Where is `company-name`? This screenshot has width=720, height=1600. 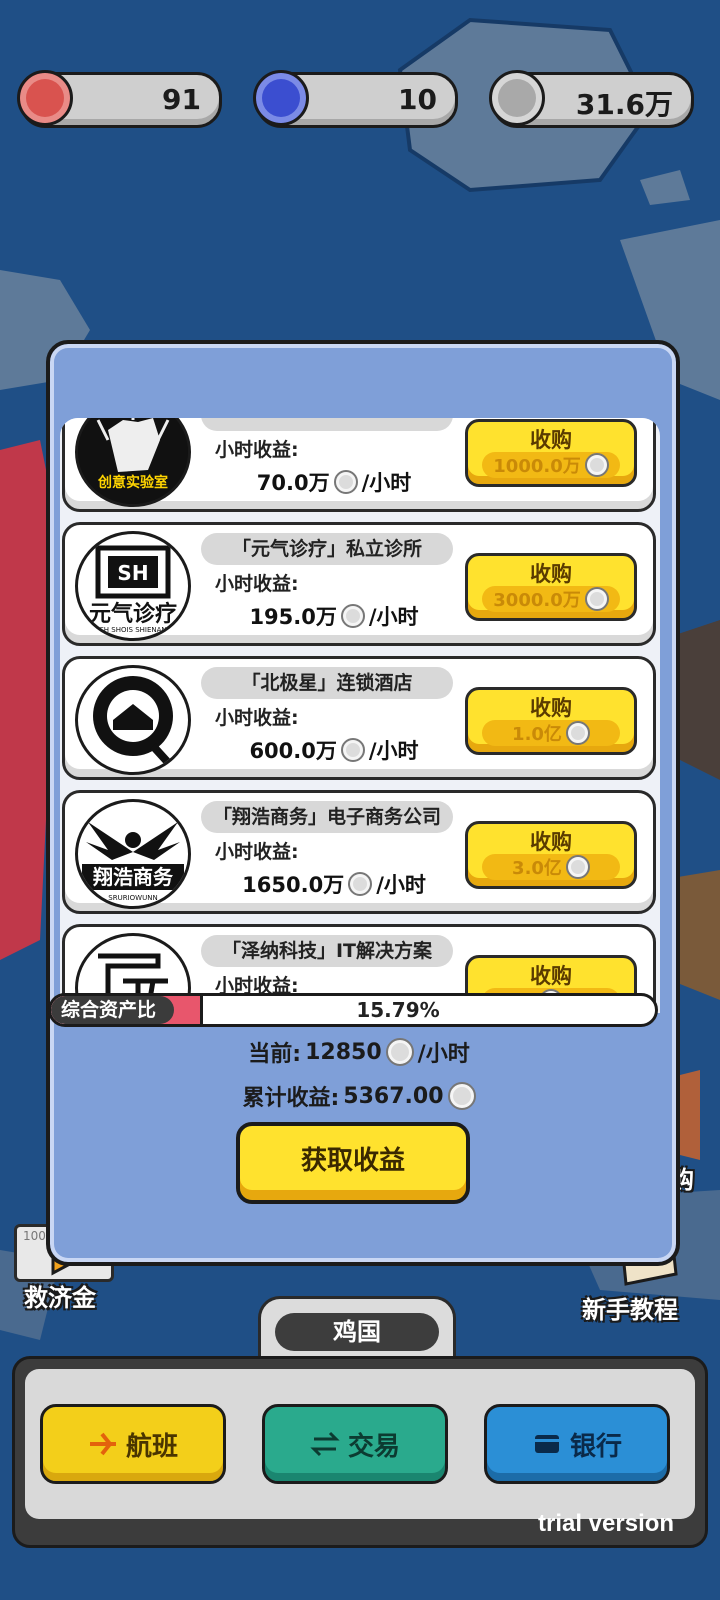
company-name is located at coordinates (327, 424).